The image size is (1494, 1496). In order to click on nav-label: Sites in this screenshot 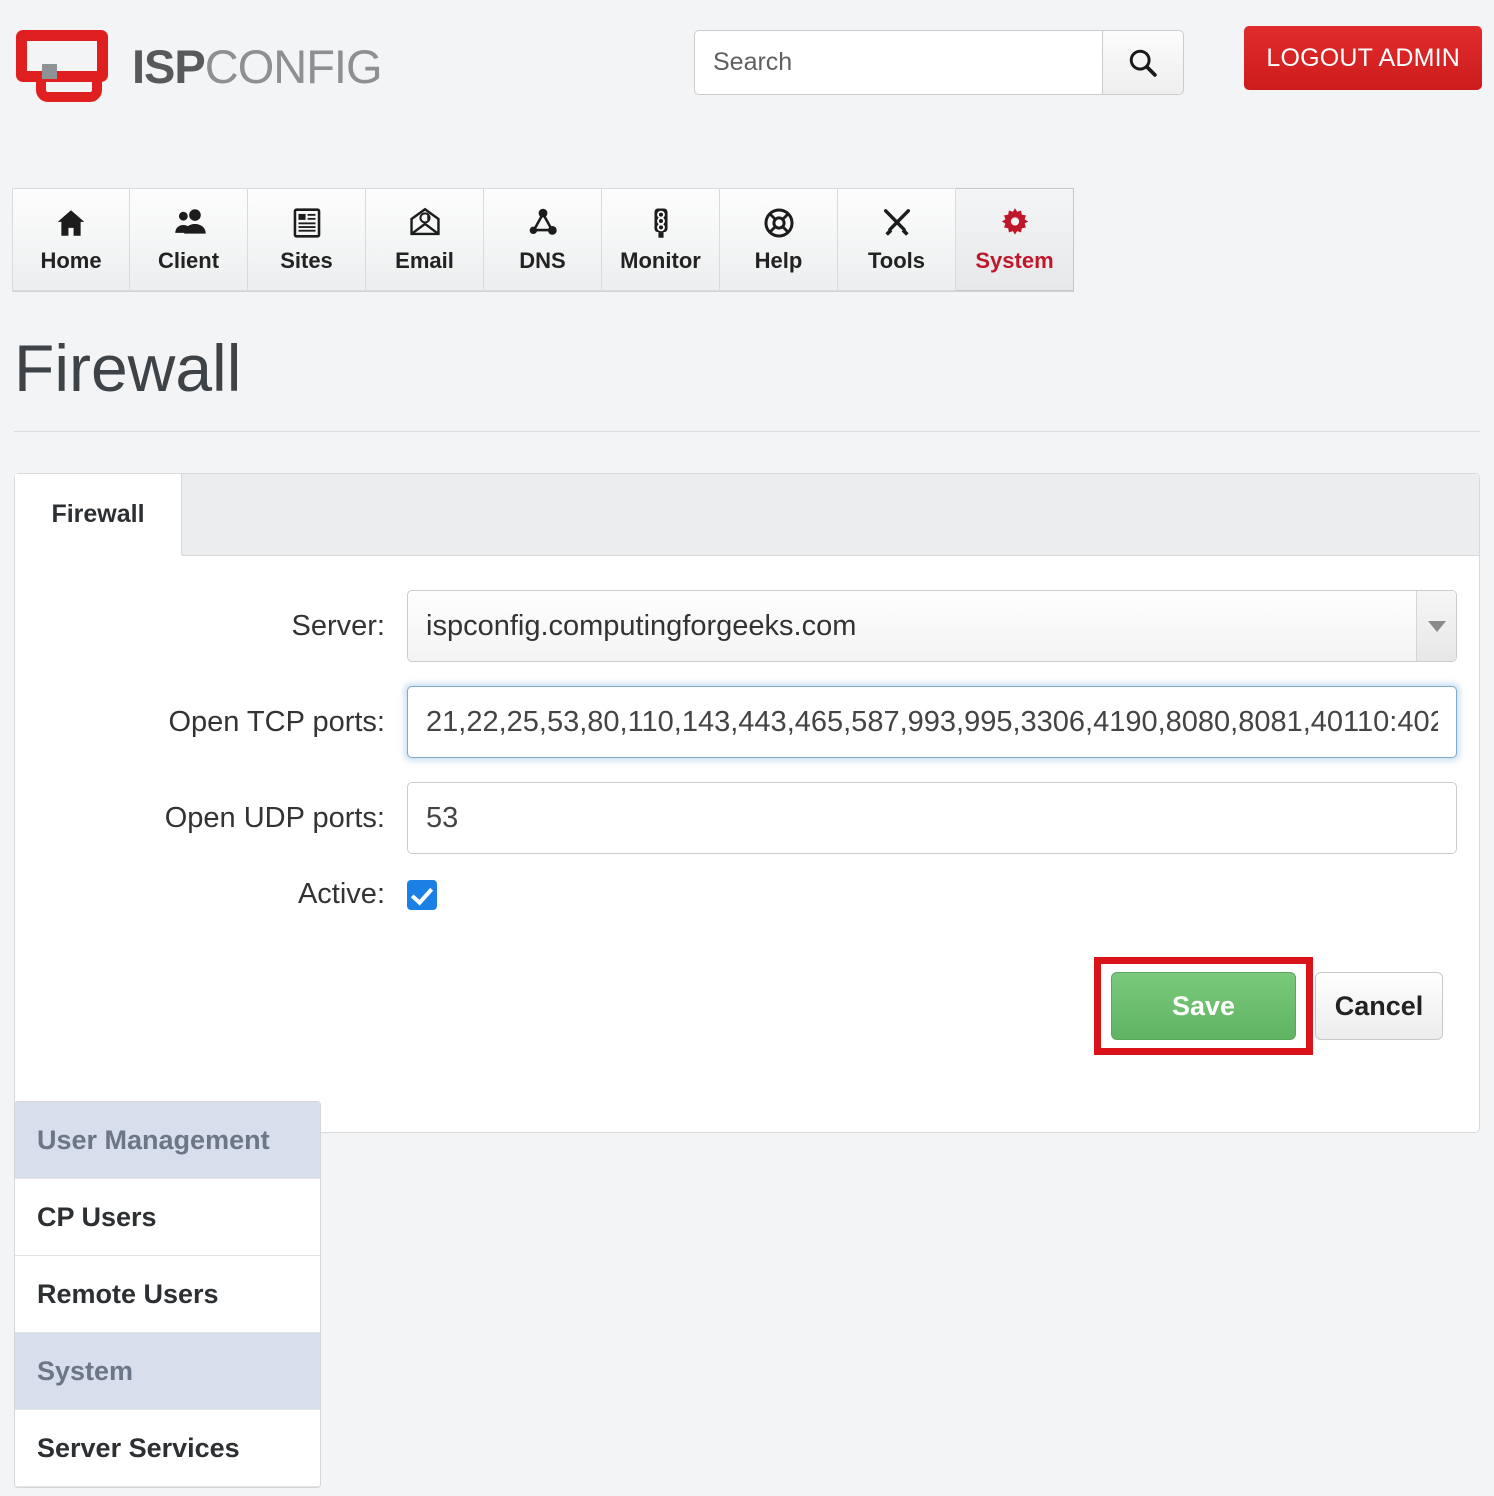, I will do `click(306, 260)`.